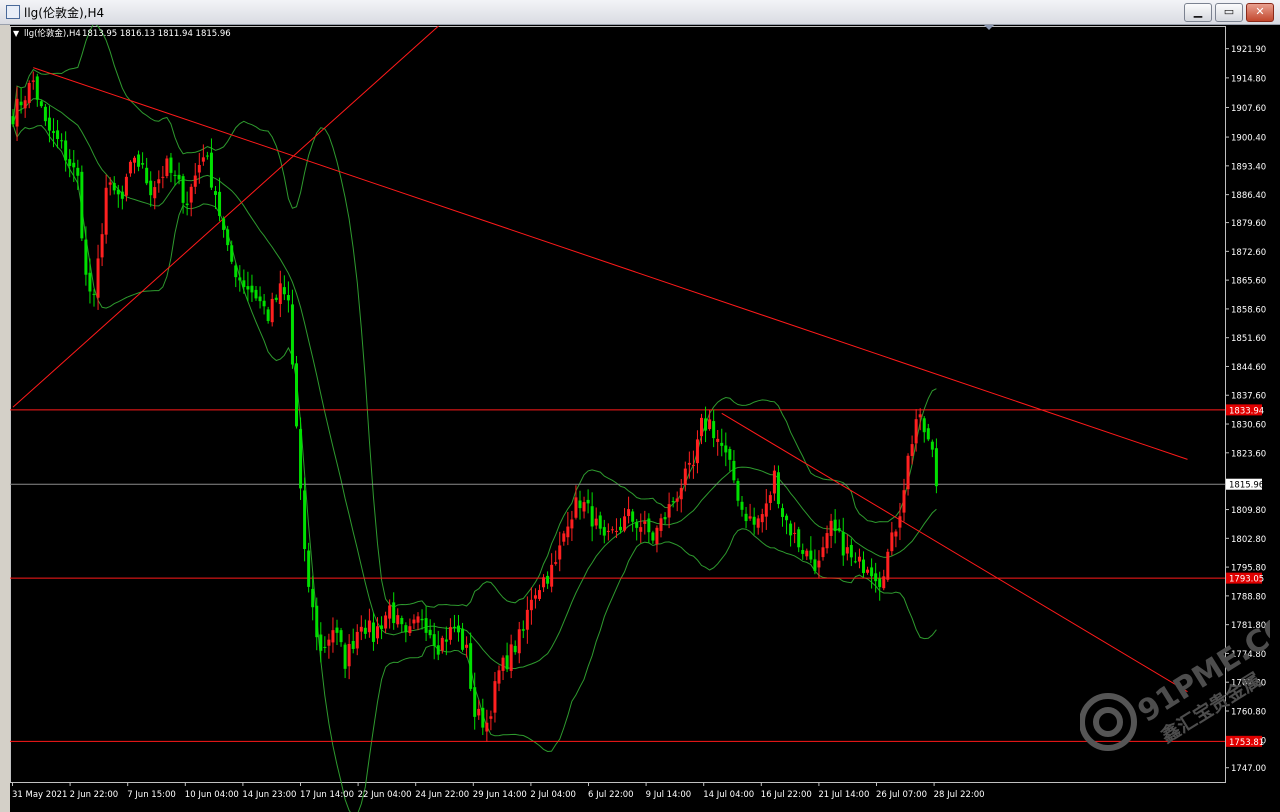 The height and width of the screenshot is (812, 1280). Describe the element at coordinates (1248, 167) in the screenshot. I see `y-tick-label-4: 1893.40` at that location.